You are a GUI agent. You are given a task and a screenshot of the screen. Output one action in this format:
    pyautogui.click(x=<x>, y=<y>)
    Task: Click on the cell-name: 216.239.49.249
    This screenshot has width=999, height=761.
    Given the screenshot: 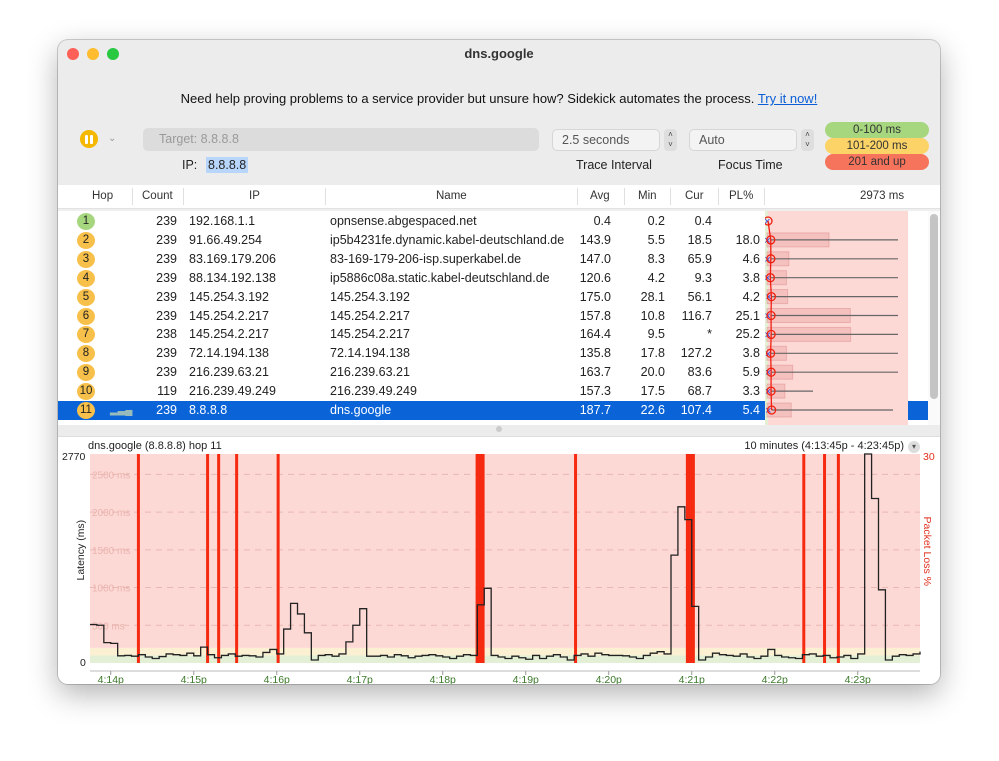 What is the action you would take?
    pyautogui.click(x=373, y=391)
    